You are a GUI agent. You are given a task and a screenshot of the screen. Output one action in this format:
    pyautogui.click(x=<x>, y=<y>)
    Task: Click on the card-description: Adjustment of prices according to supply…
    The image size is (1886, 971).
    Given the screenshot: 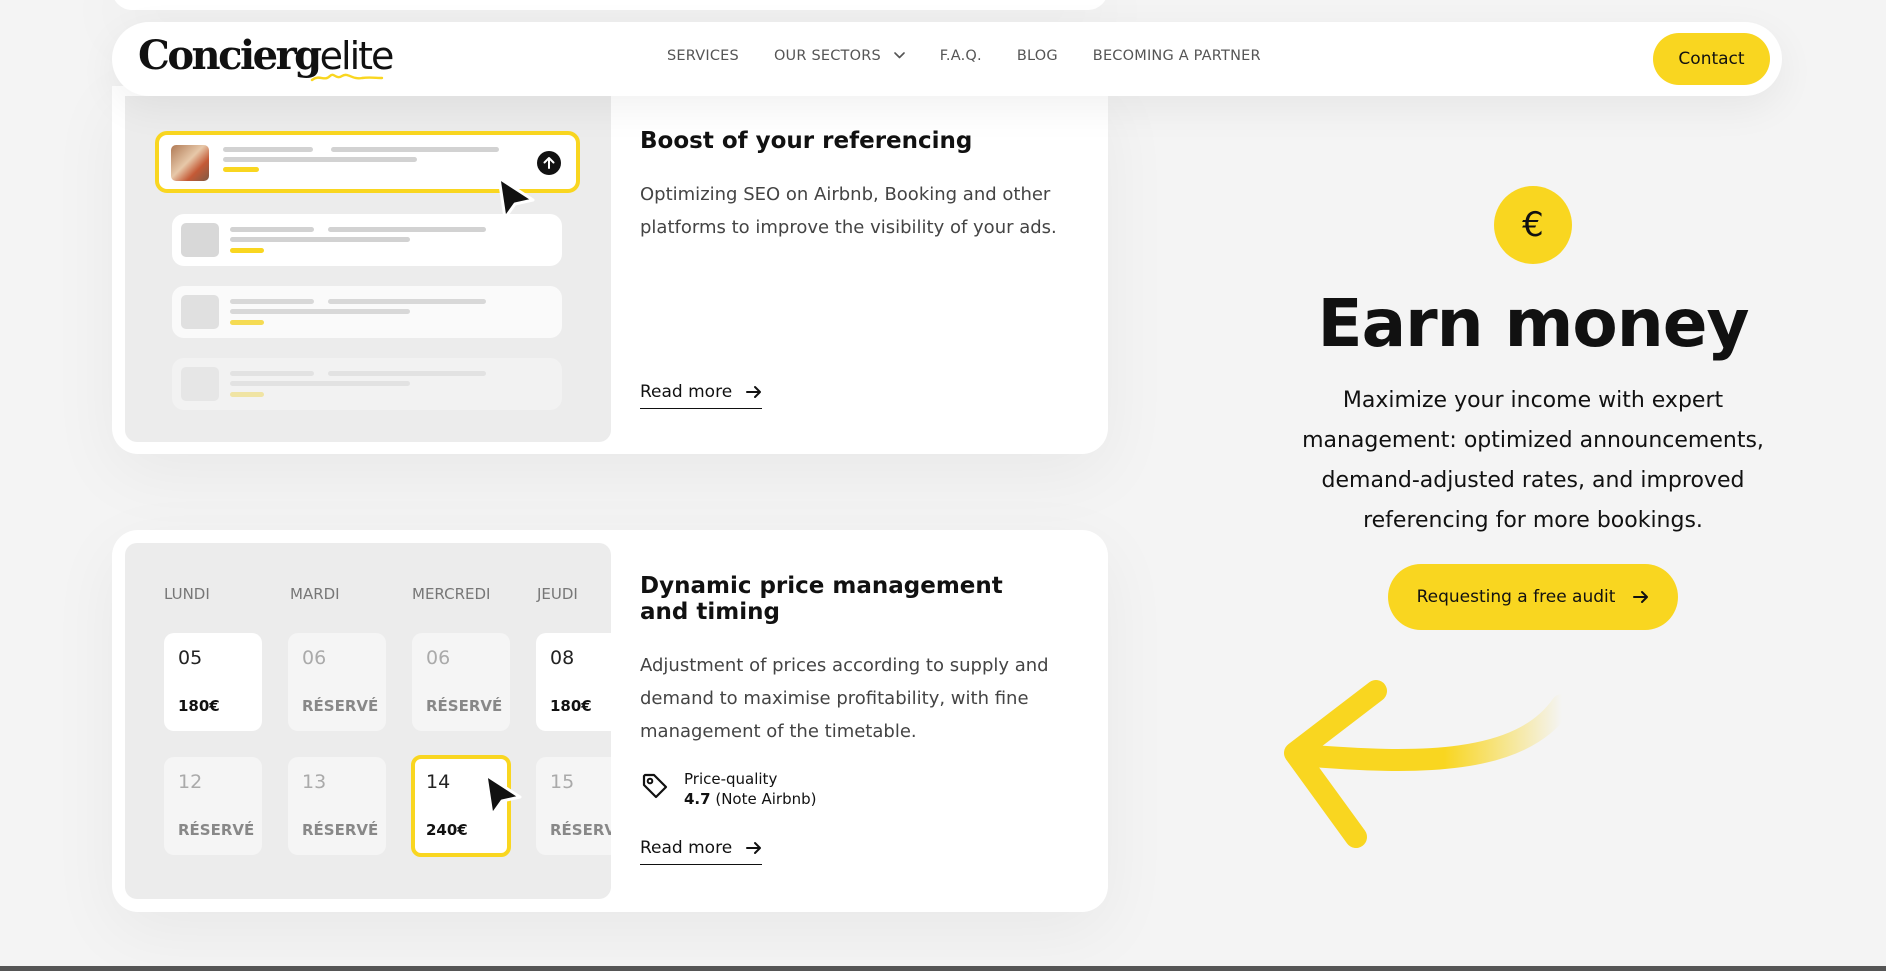 What is the action you would take?
    pyautogui.click(x=844, y=698)
    